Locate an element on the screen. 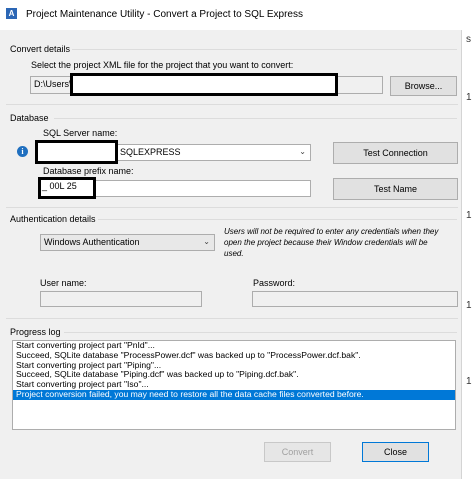  test-connection-button: Test Connection is located at coordinates (395, 153).